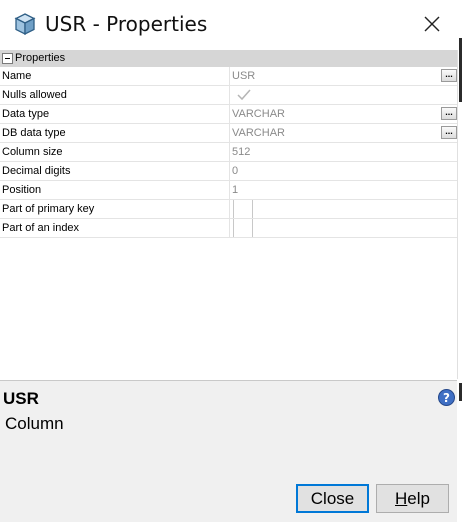 The height and width of the screenshot is (522, 463). What do you see at coordinates (228, 25) in the screenshot?
I see `title-bar: USR - Properties` at bounding box center [228, 25].